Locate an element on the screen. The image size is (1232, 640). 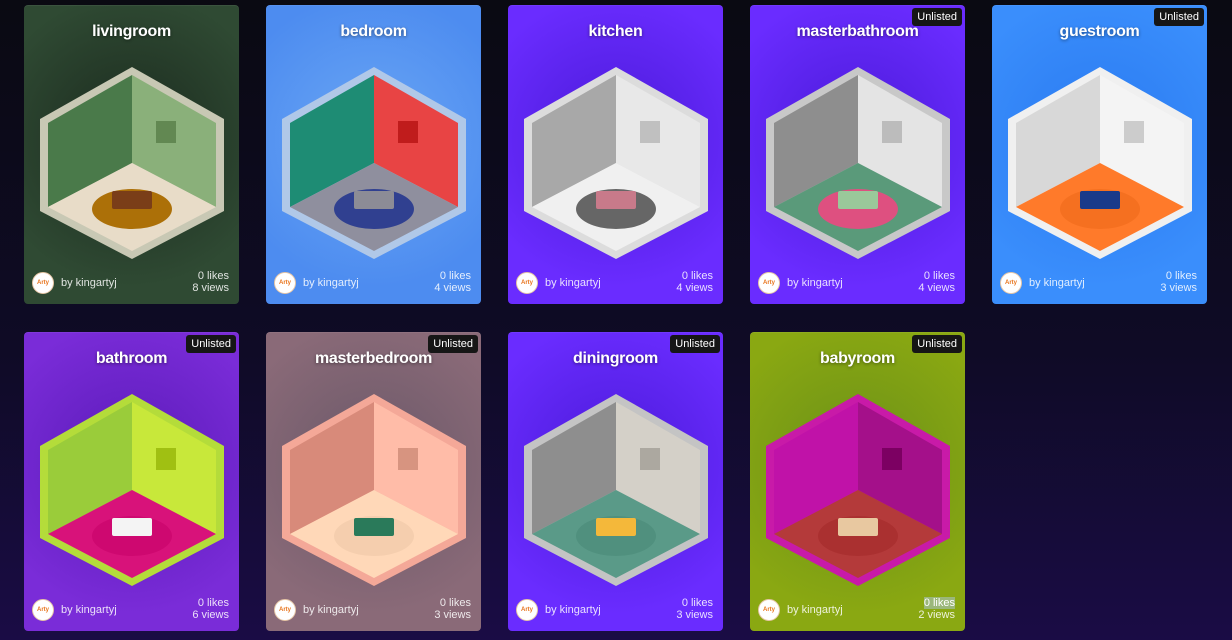
room-title: kitchen is located at coordinates (615, 31).